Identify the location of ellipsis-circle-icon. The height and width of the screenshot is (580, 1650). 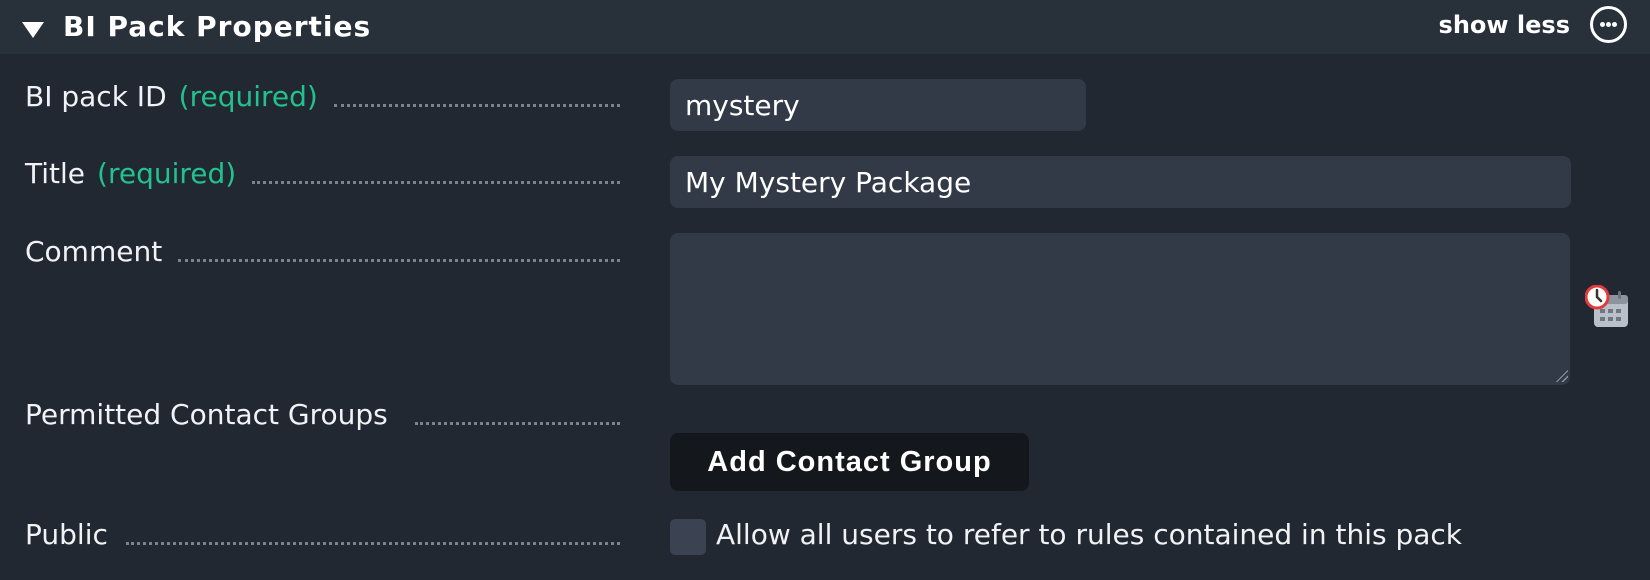
(1608, 24).